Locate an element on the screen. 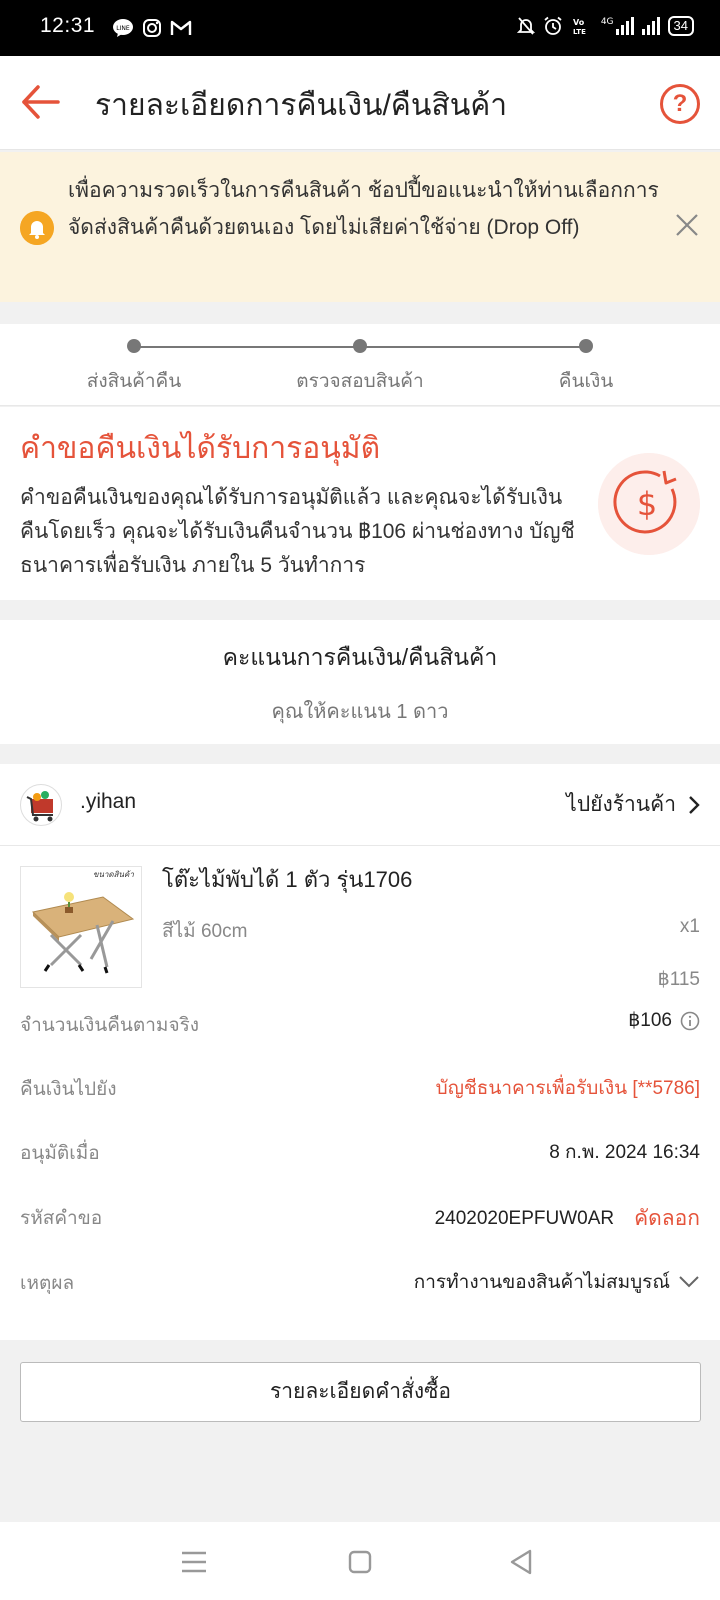 Image resolution: width=720 pixels, height=1600 pixels. go-to-shop-link: ไปยังร้านค้า is located at coordinates (633, 804).